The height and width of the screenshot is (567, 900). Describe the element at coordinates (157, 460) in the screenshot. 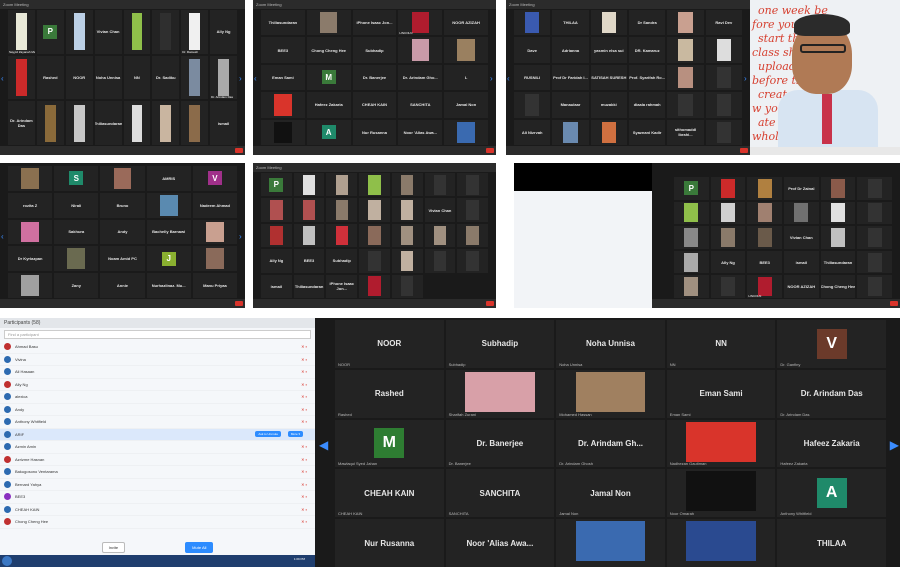

I see `participant-row: Azrizme Hasnan ✕ ▪` at that location.